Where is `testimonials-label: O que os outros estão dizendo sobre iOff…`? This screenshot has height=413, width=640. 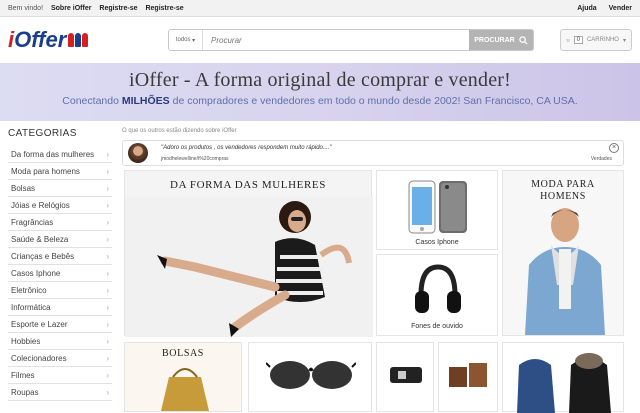
testimonials-label: O que os outros estão dizendo sobre iOff… is located at coordinates (179, 131).